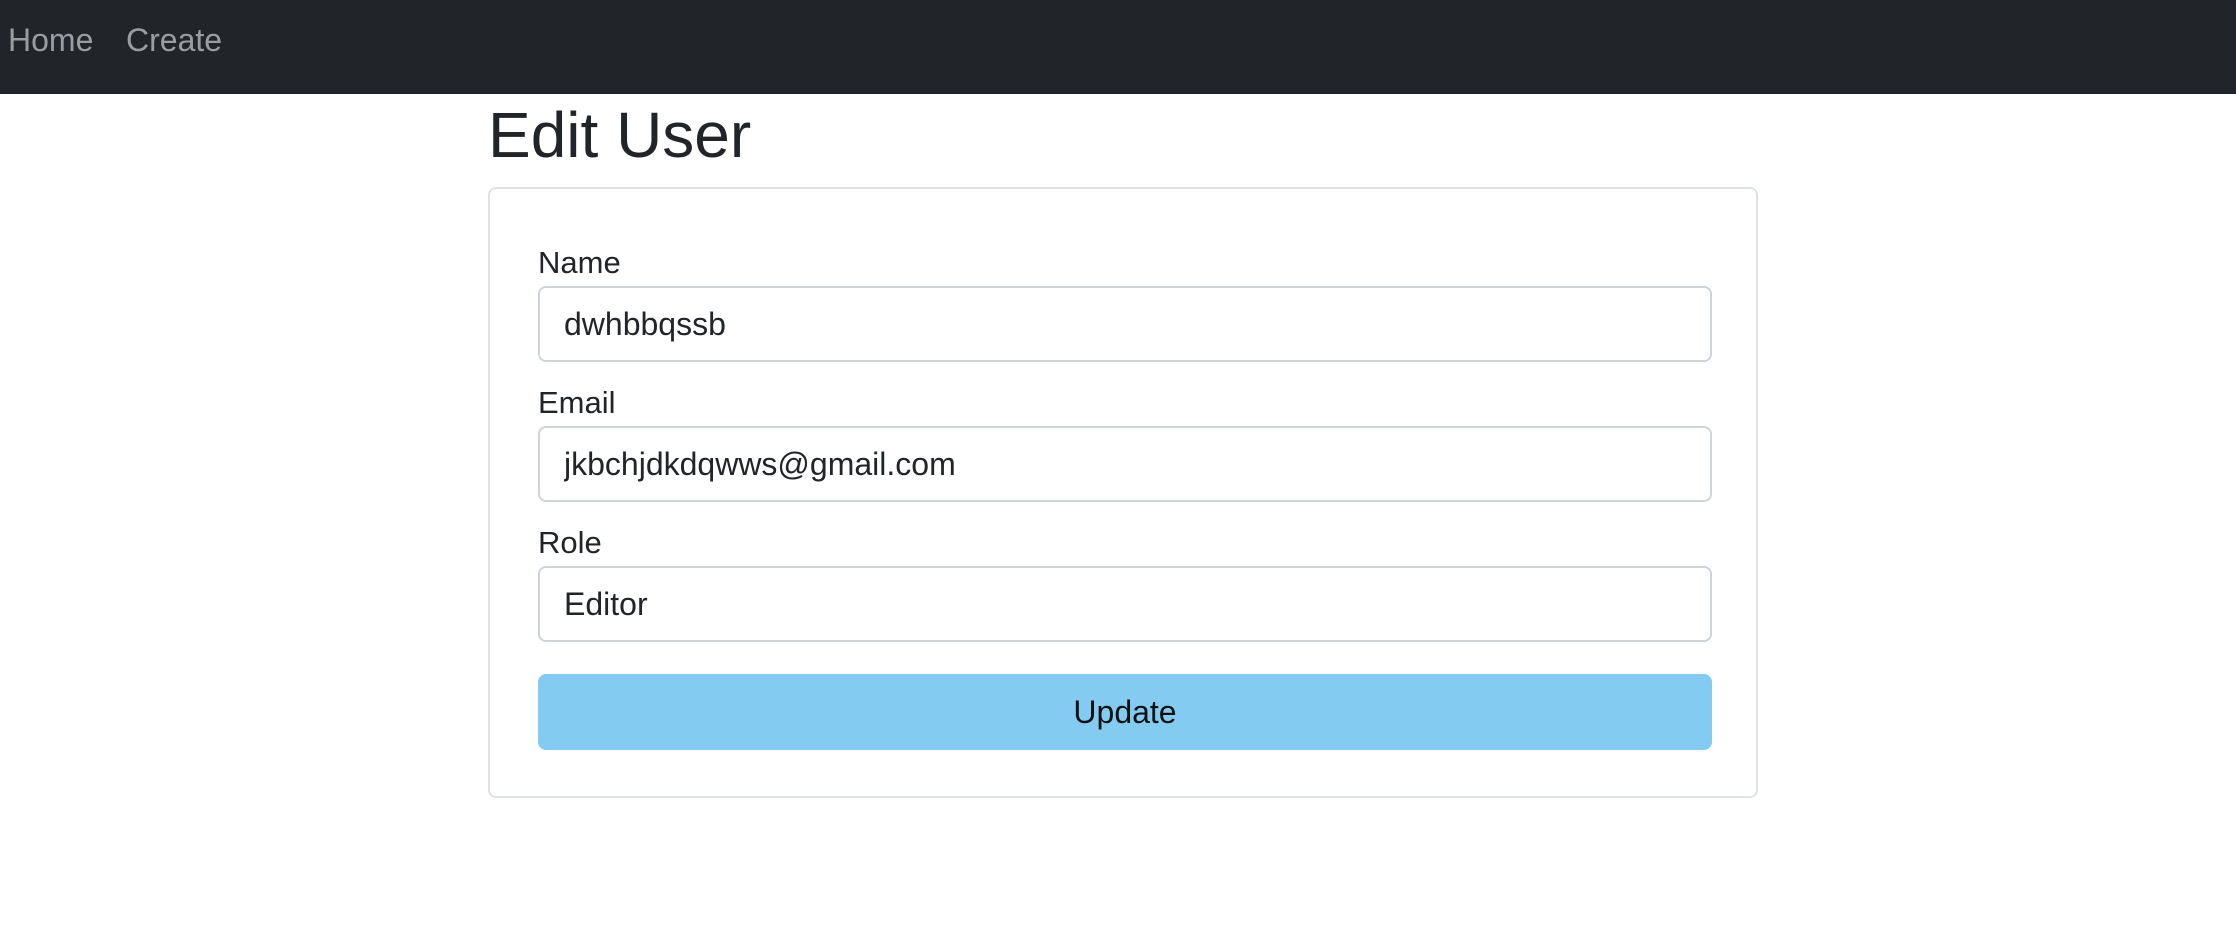 Image resolution: width=2236 pixels, height=944 pixels. I want to click on update-button: Update, so click(1125, 712).